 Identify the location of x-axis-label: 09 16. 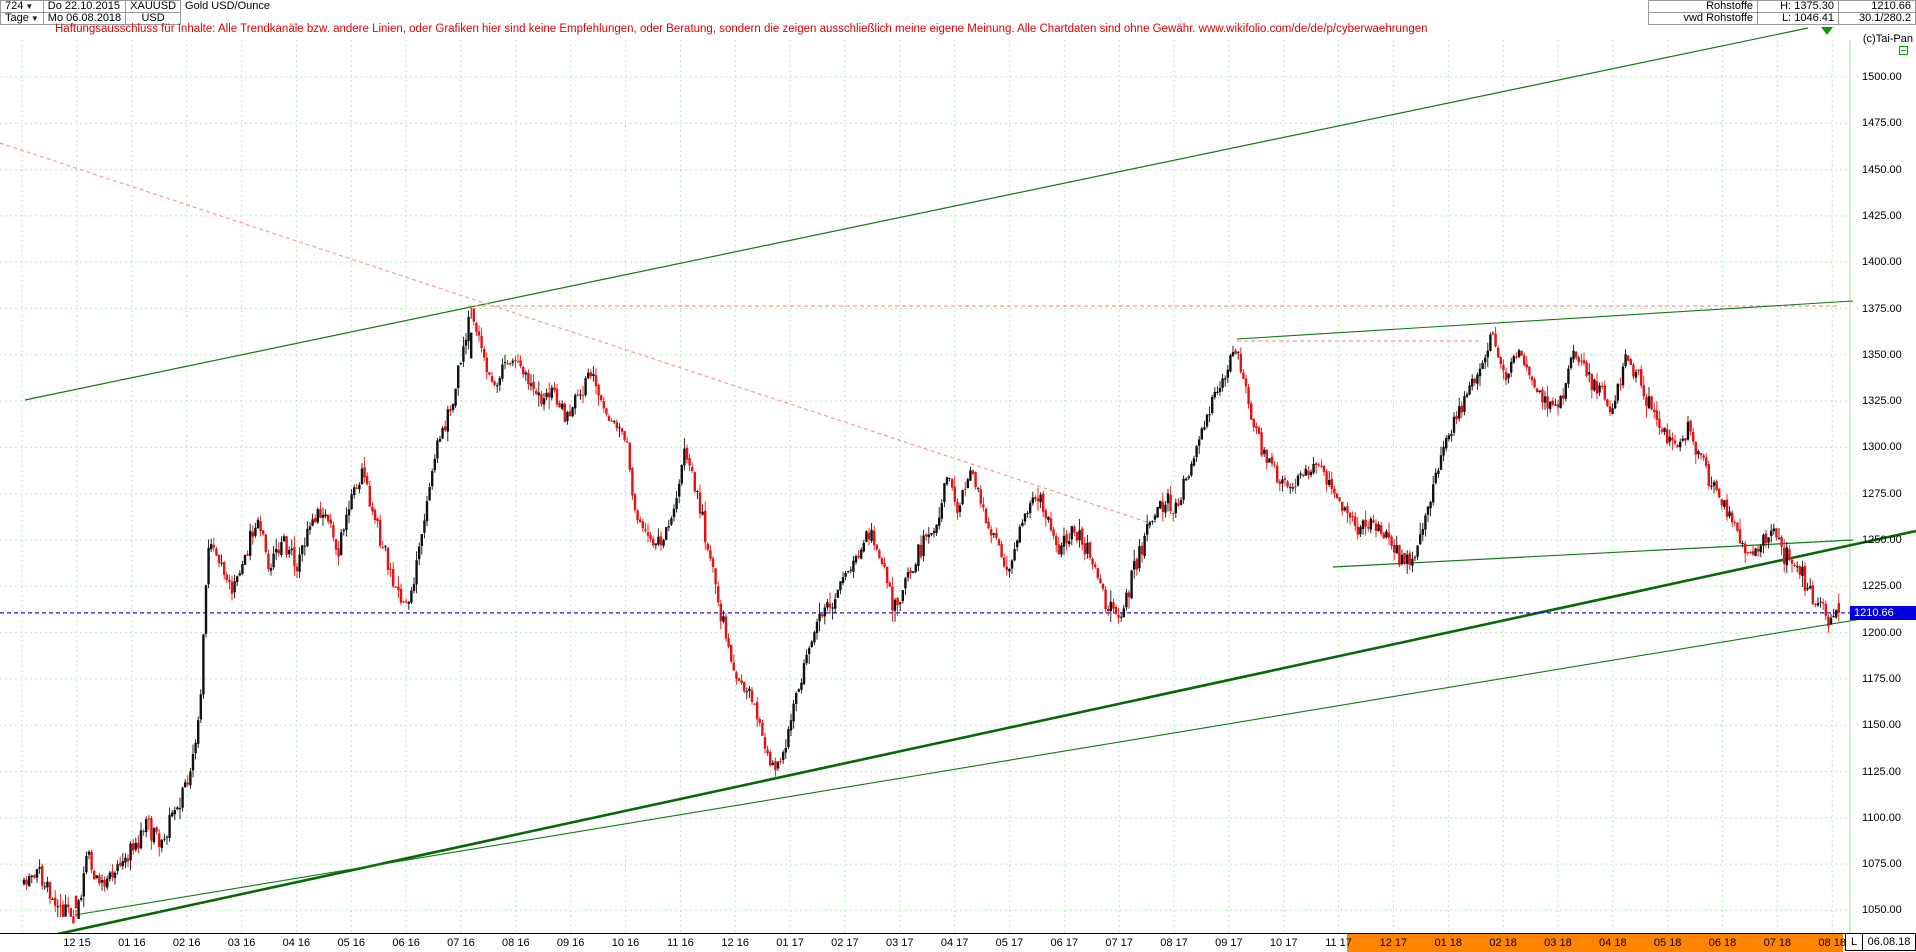
(570, 943).